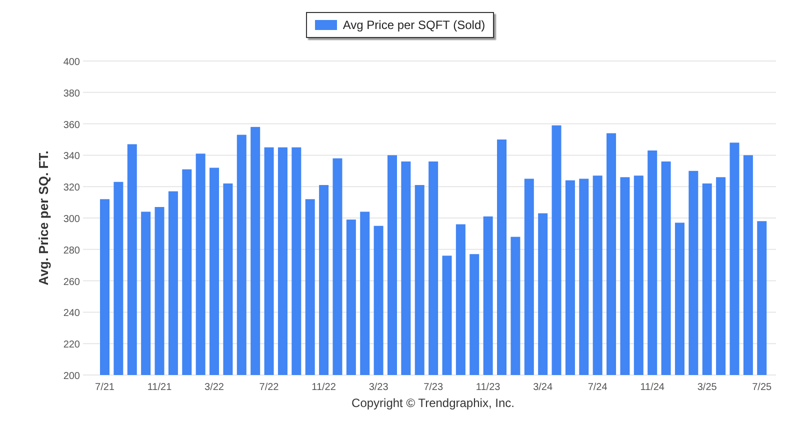 The image size is (800, 434). I want to click on y-tick-label: 220, so click(71, 345).